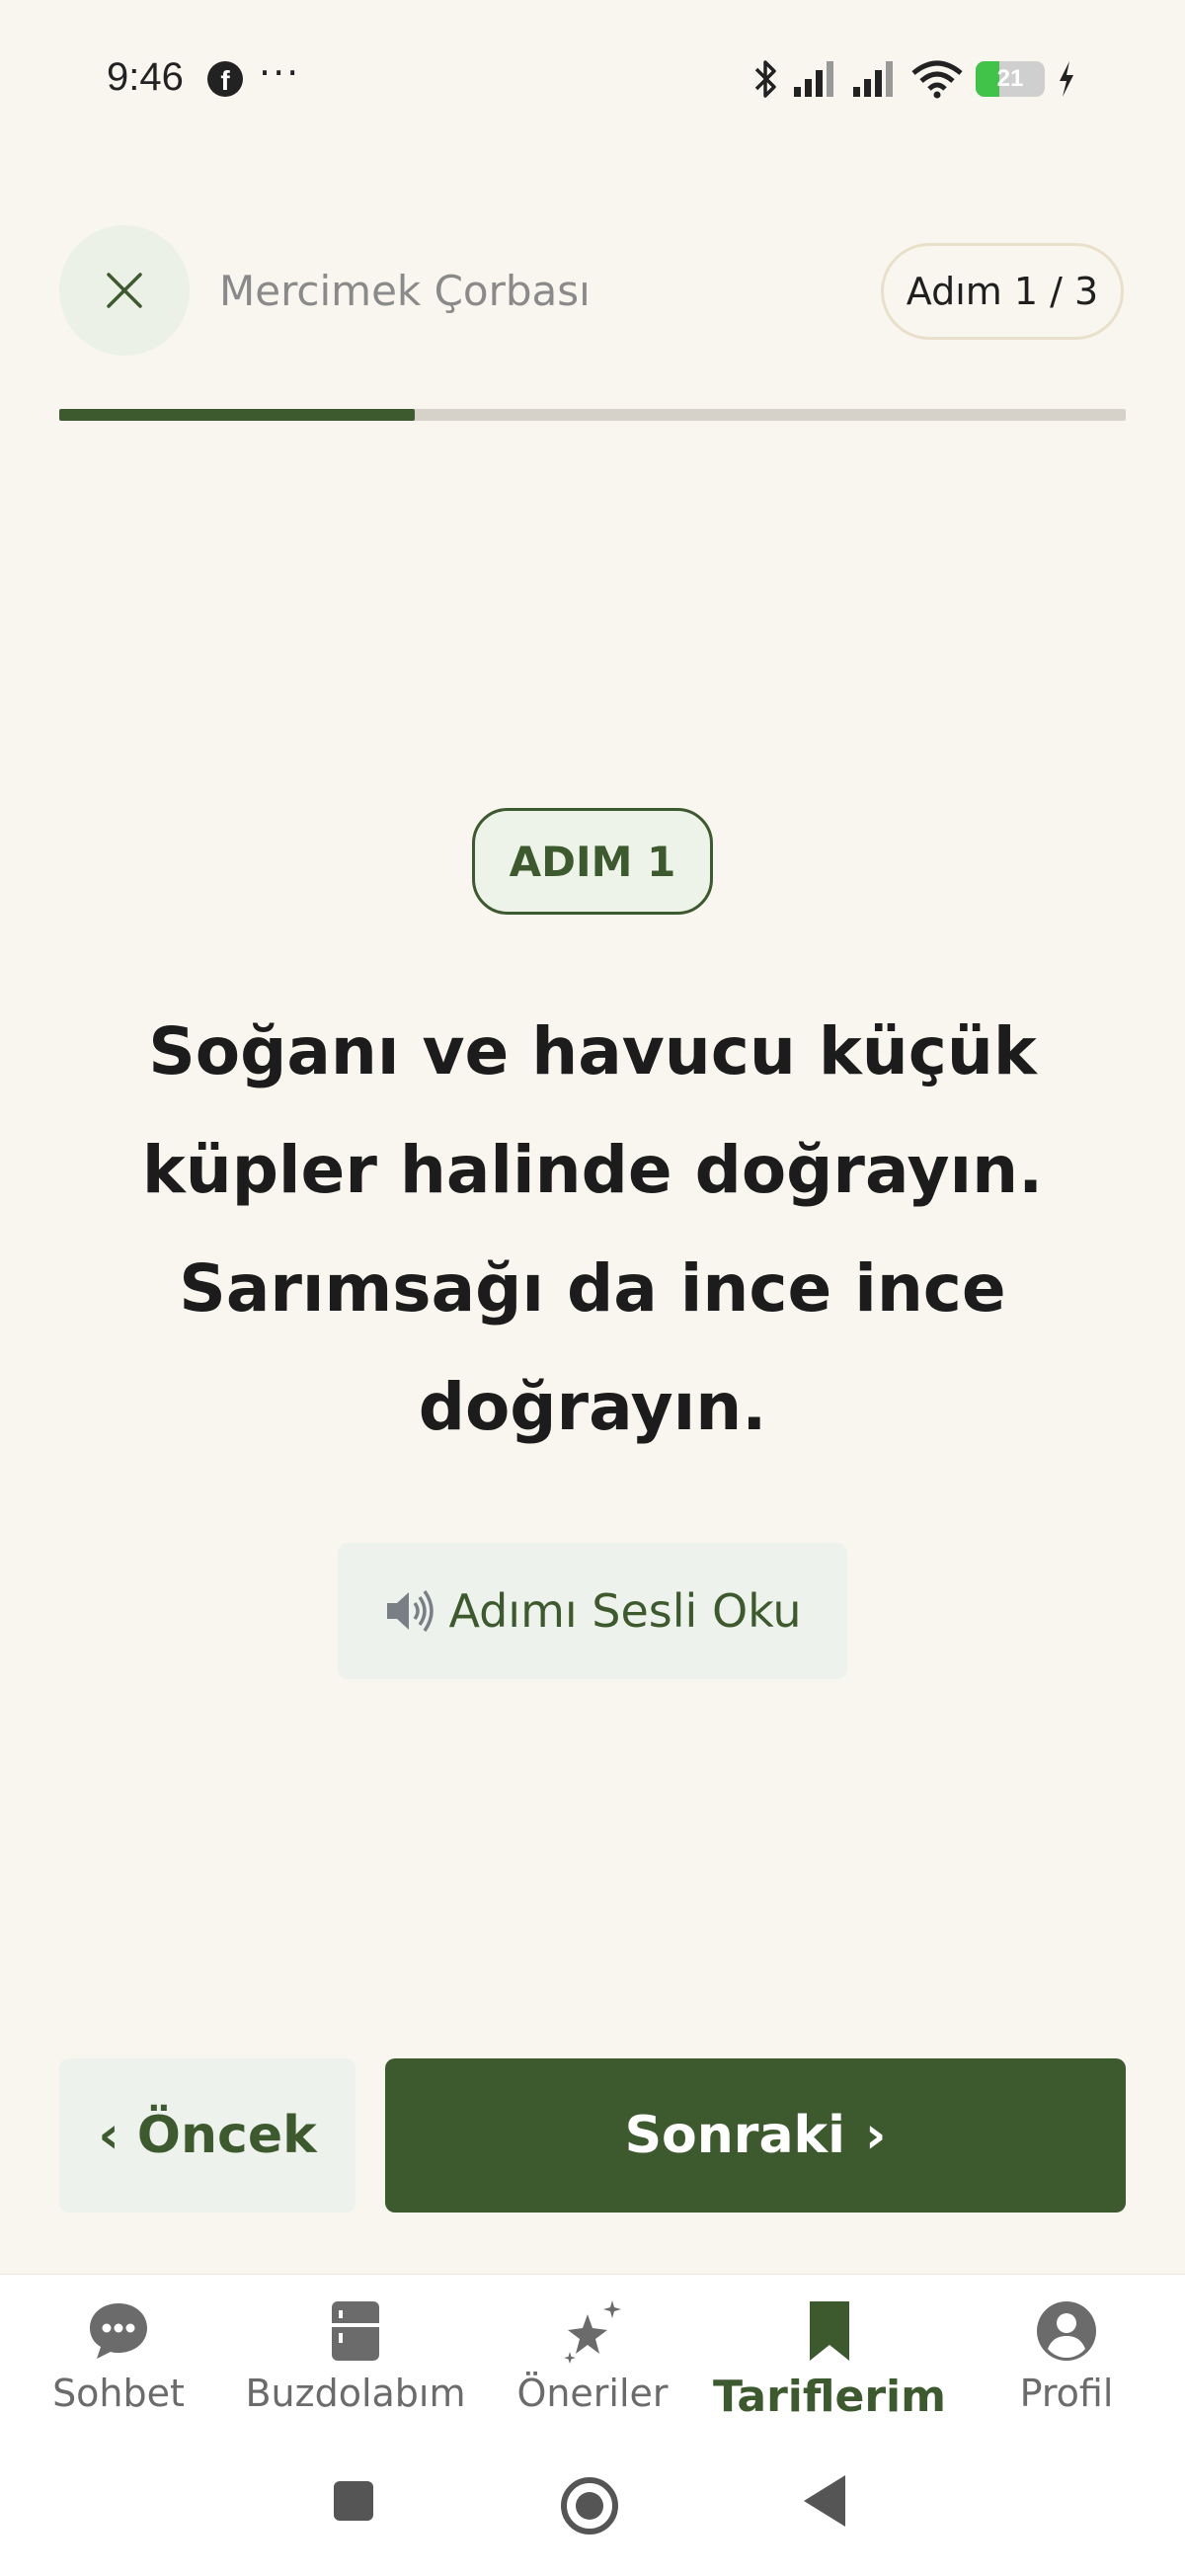  I want to click on status-icons: 21, so click(913, 79).